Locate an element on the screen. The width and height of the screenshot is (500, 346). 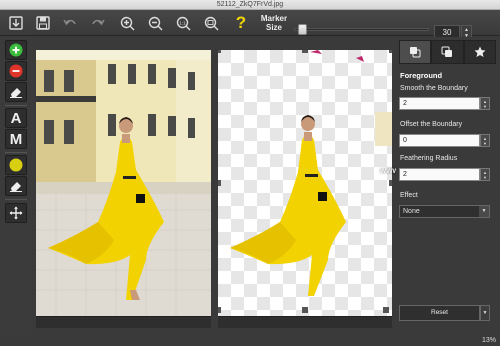
chevron-down-icon: ▼ is located at coordinates (484, 211).